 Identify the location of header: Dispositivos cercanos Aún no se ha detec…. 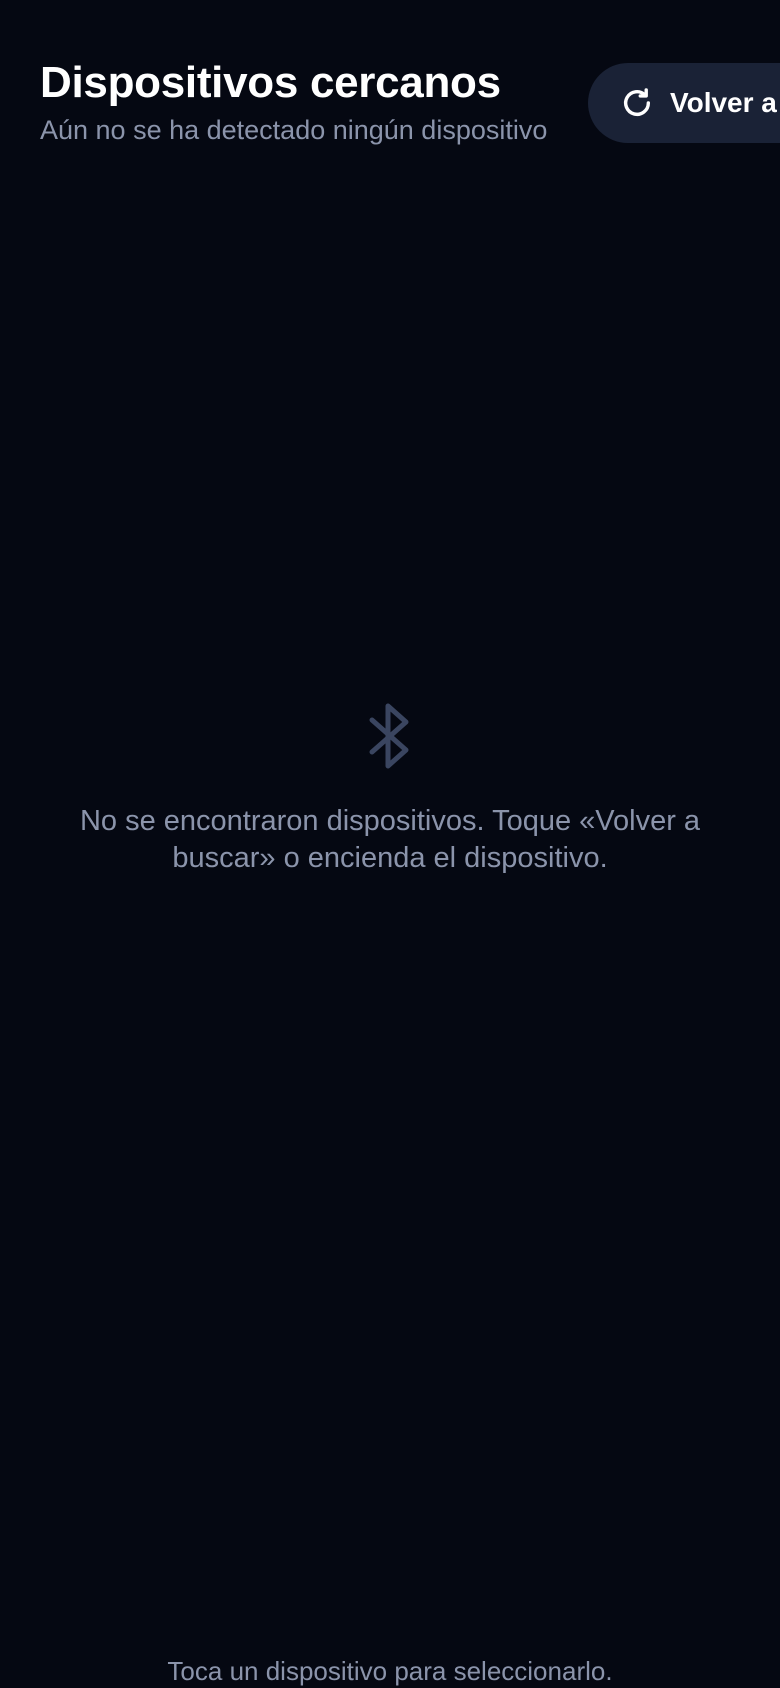
(320, 102).